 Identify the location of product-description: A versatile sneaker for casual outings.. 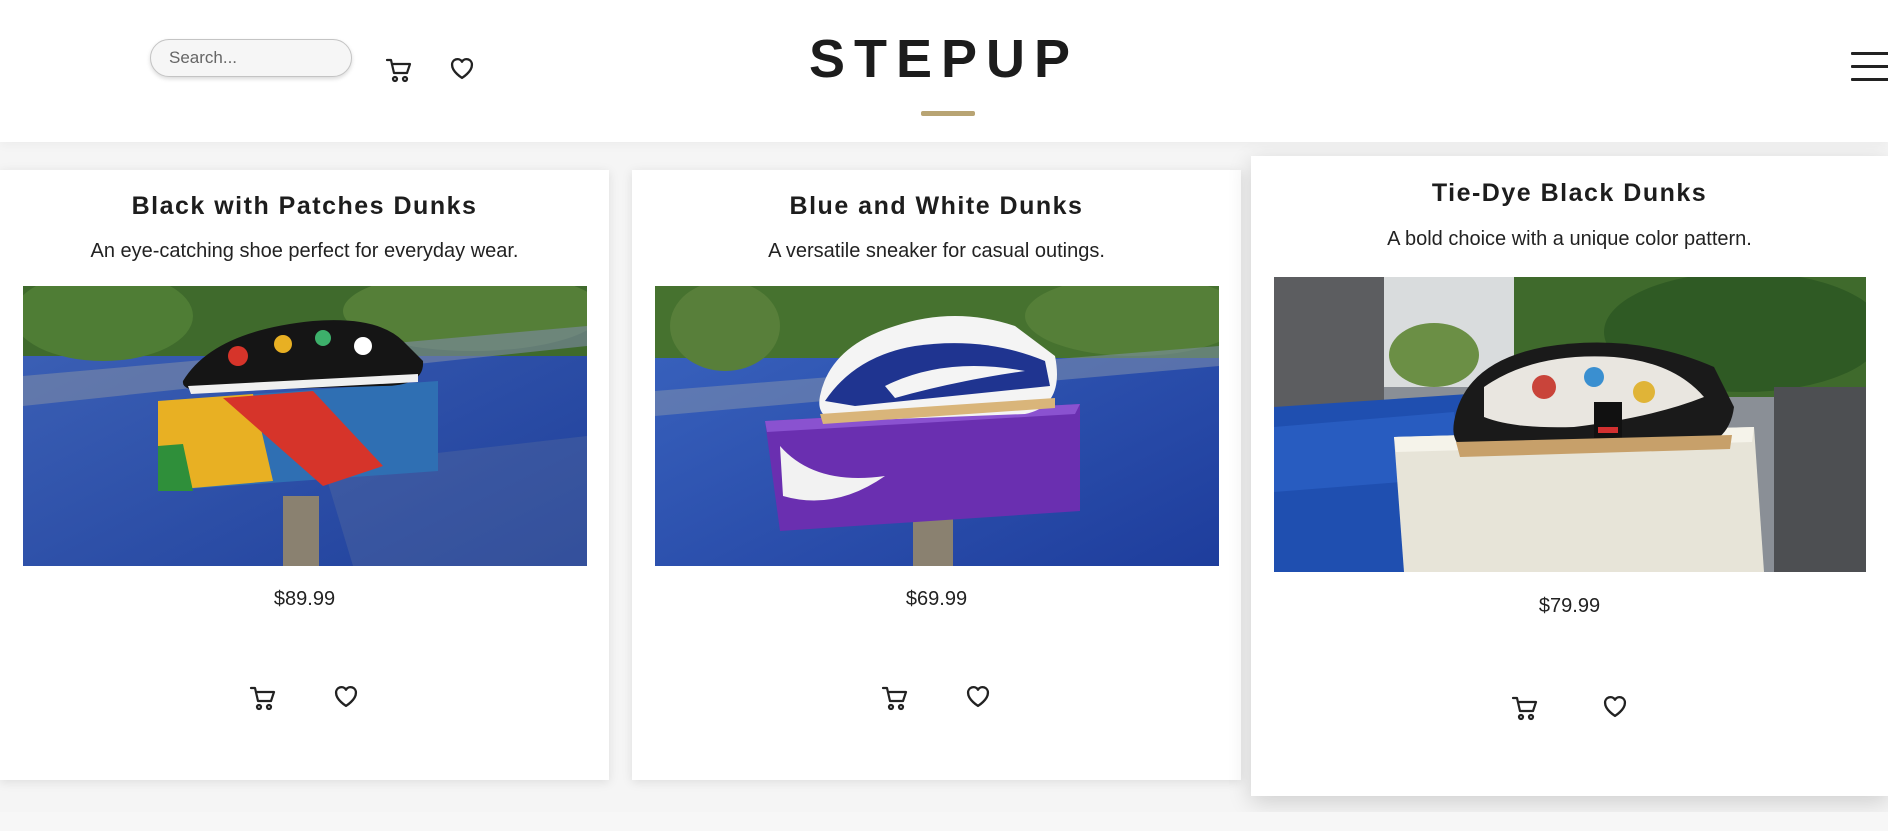
(936, 251).